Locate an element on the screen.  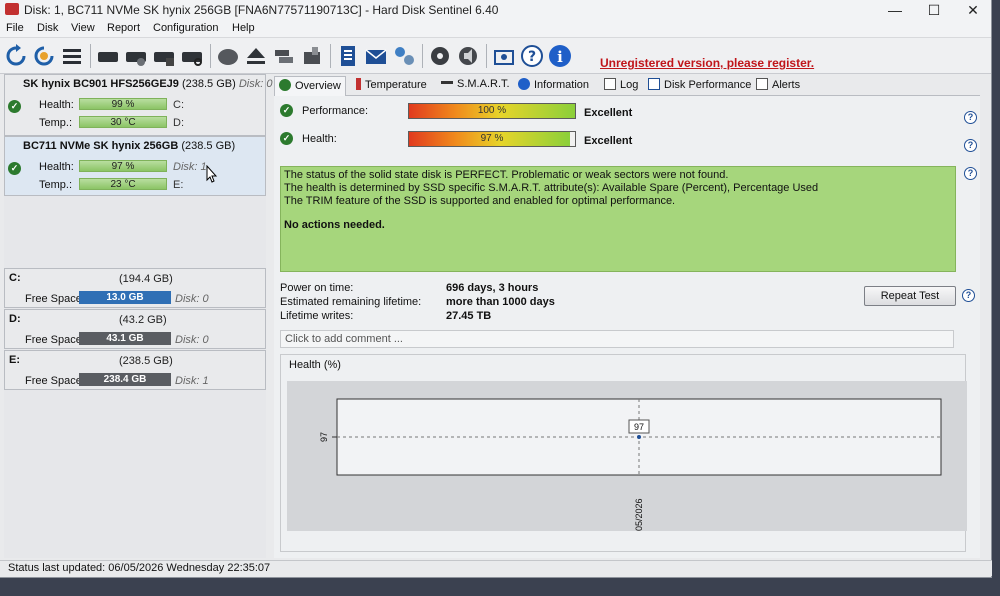
disk-title: BC711 NVMe SK hynix 256GB (238.5 GB) is located at coordinates (129, 146).